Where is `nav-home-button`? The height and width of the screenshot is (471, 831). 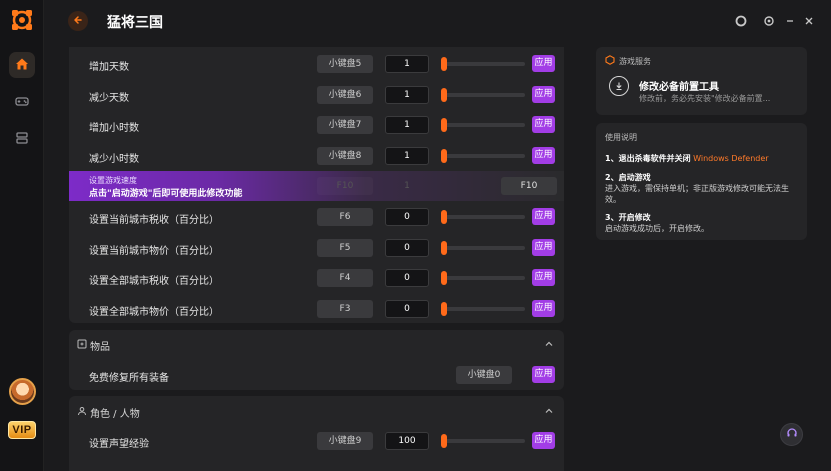
nav-home-button is located at coordinates (22, 65).